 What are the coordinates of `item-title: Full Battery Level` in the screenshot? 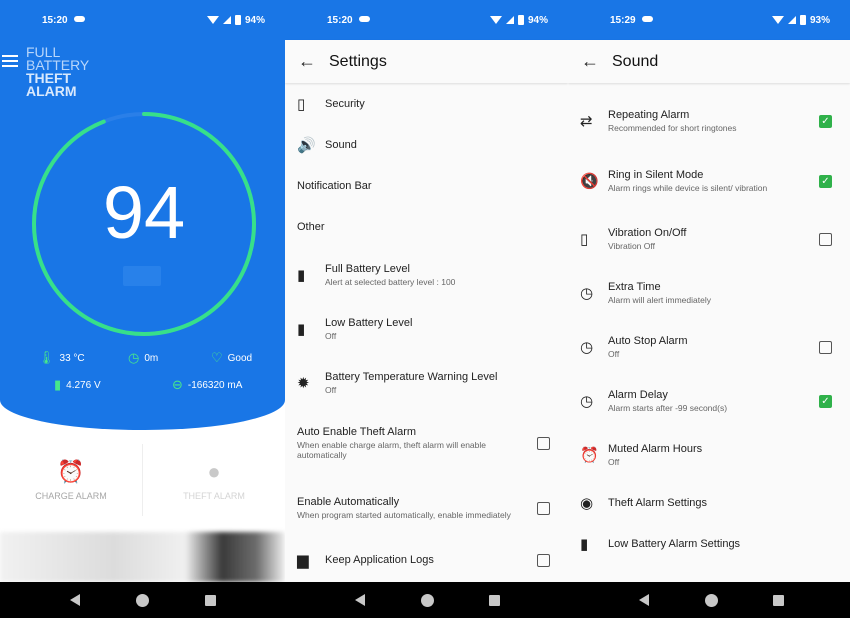 It's located at (367, 269).